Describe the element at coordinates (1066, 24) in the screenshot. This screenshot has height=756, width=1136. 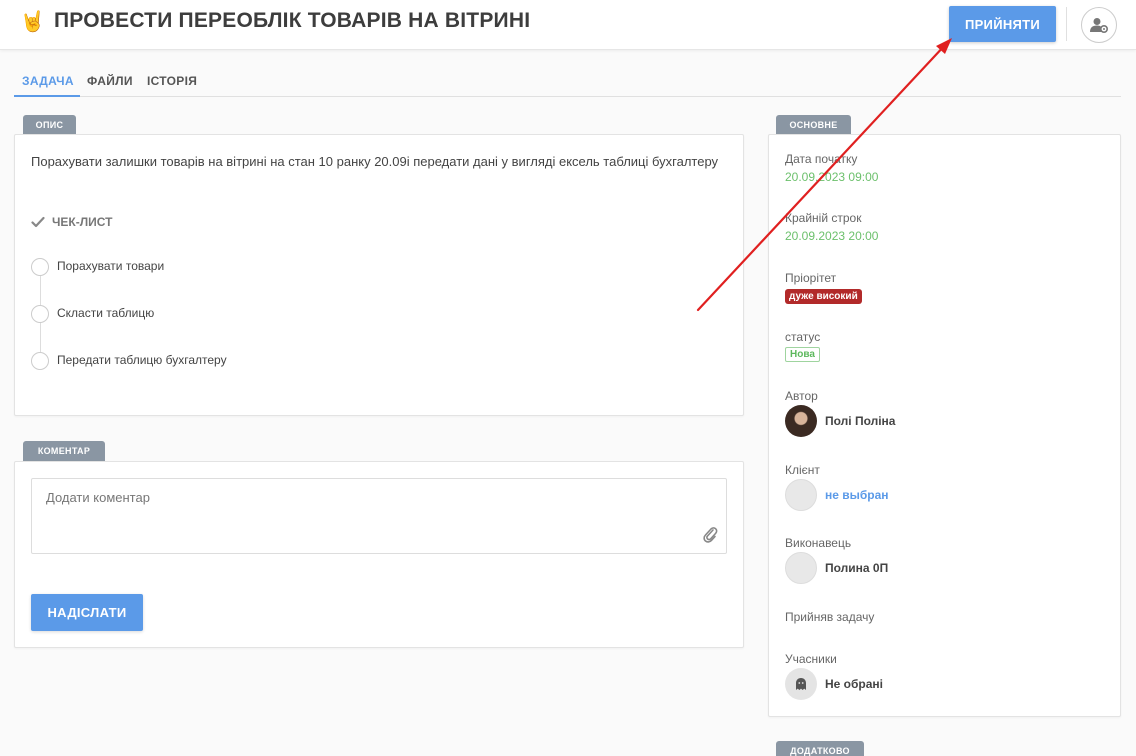
I see `header-divider` at that location.